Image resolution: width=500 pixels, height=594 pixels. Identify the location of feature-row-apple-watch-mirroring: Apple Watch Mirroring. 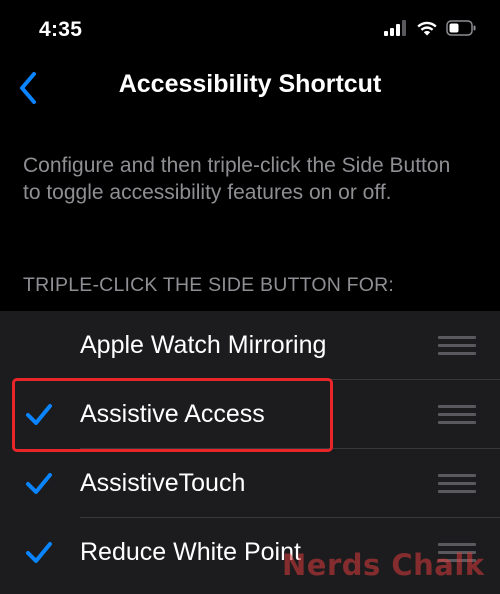
(250, 345).